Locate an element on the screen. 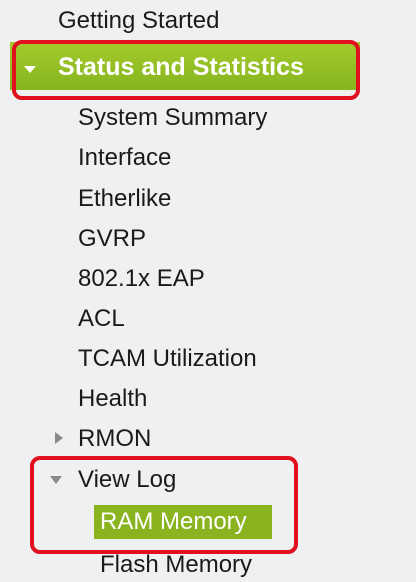 Image resolution: width=416 pixels, height=582 pixels. nav-item-etherlike: Etherlike is located at coordinates (124, 199).